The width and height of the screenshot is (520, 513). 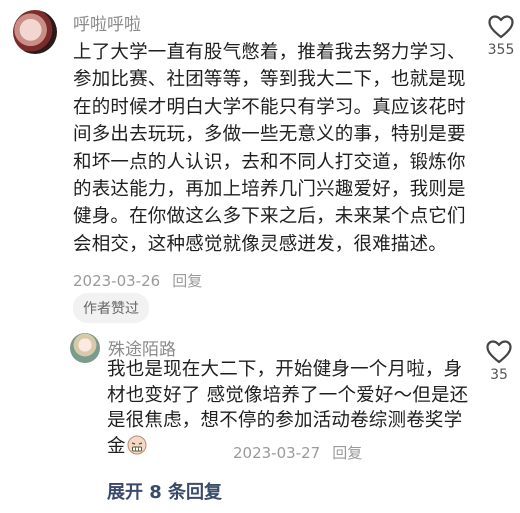 I want to click on author-liked-badge: 作者赞过, so click(x=111, y=308).